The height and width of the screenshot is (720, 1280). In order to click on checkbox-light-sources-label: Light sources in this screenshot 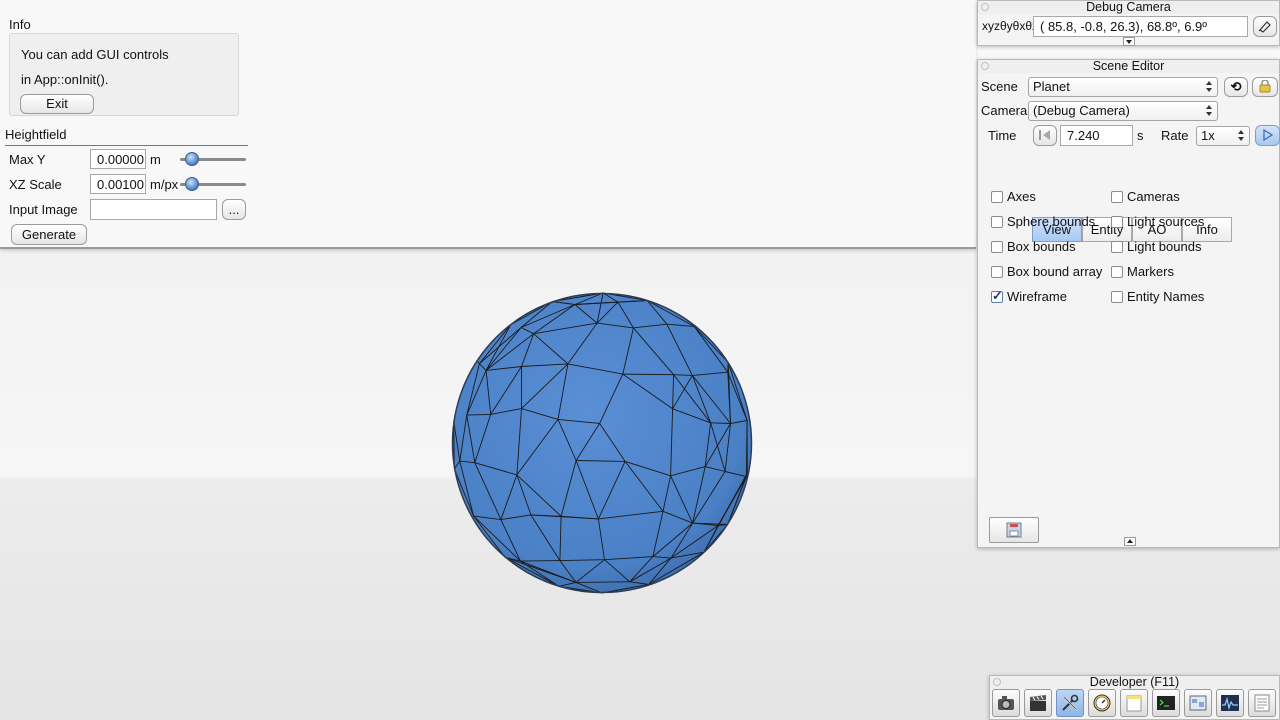, I will do `click(1166, 221)`.